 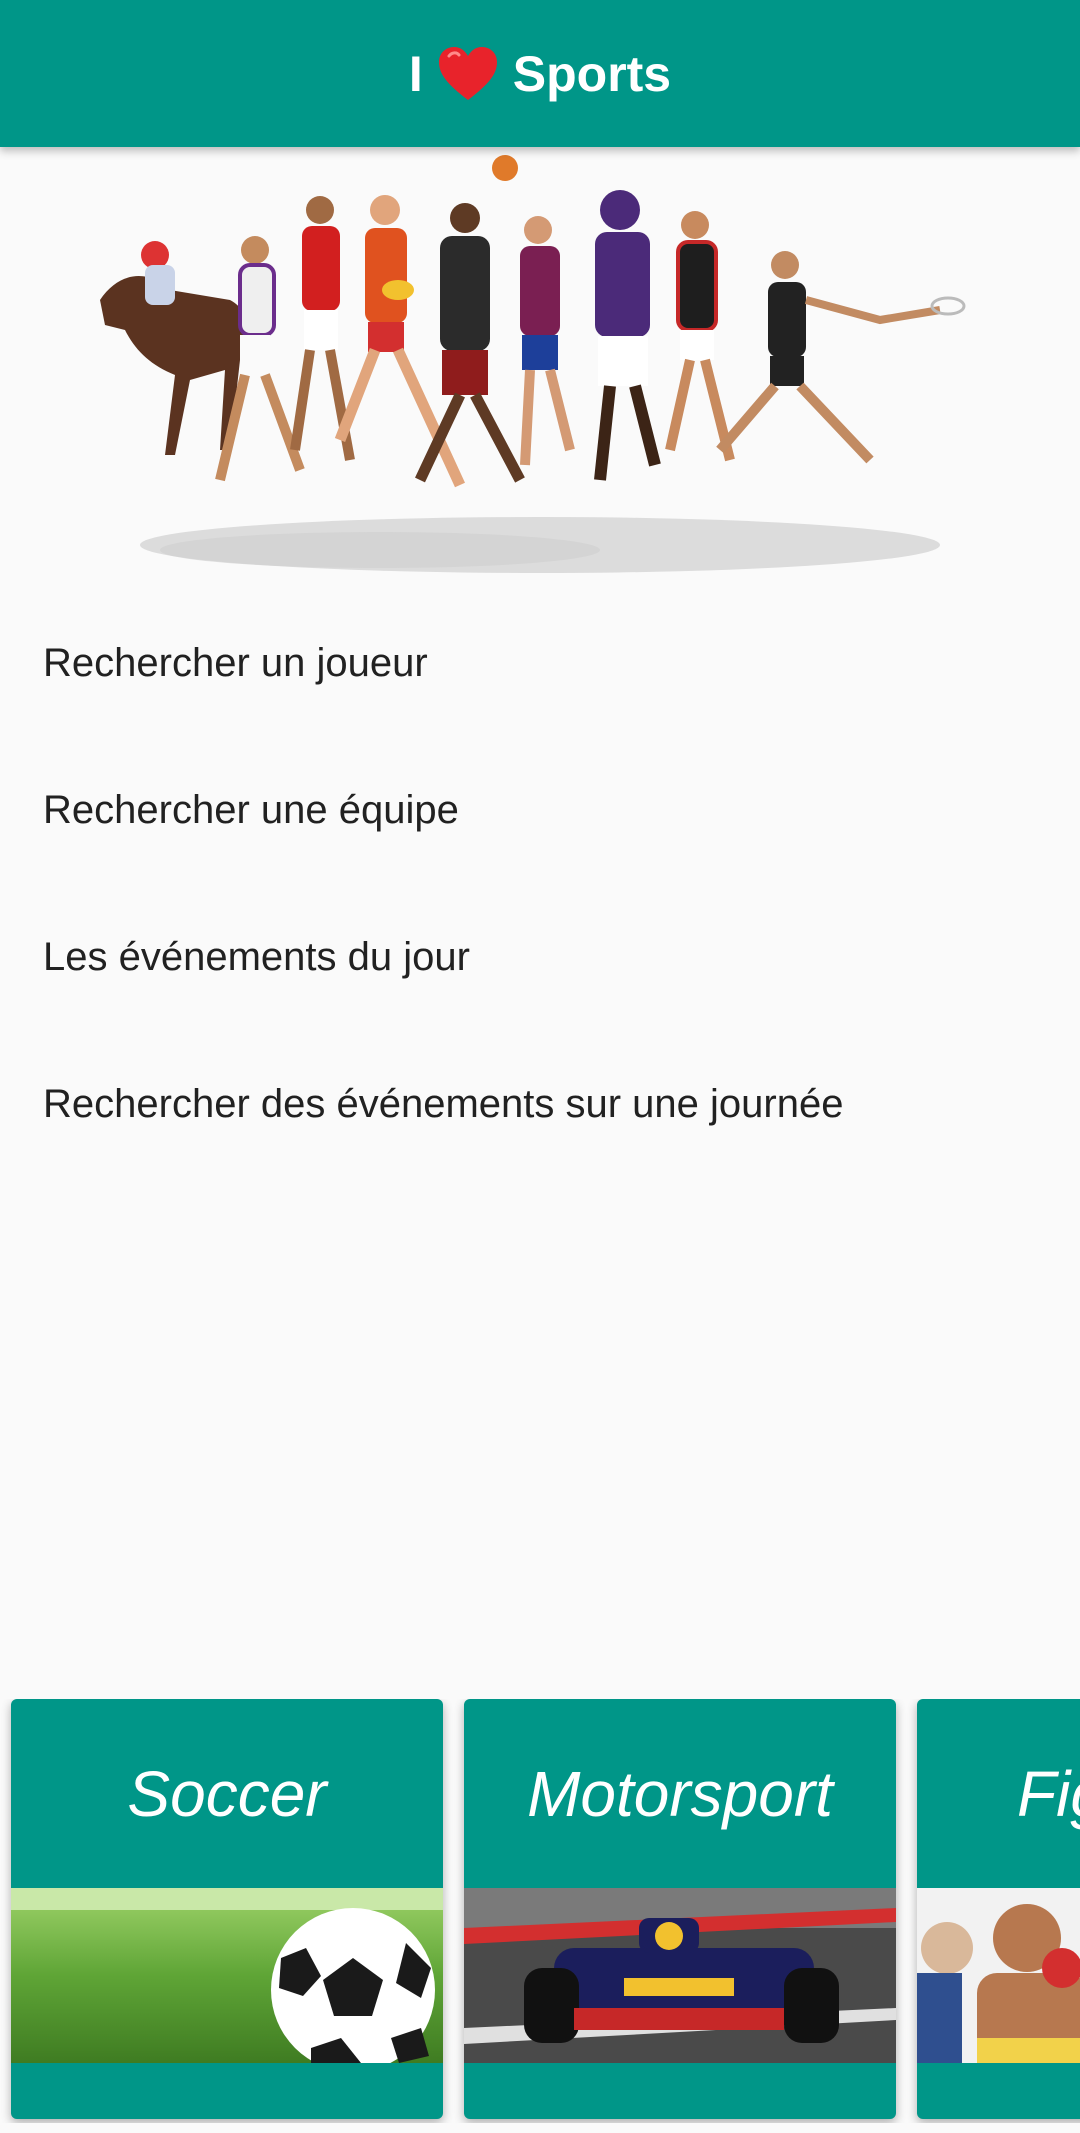 What do you see at coordinates (592, 73) in the screenshot?
I see `title-suffix: Sports` at bounding box center [592, 73].